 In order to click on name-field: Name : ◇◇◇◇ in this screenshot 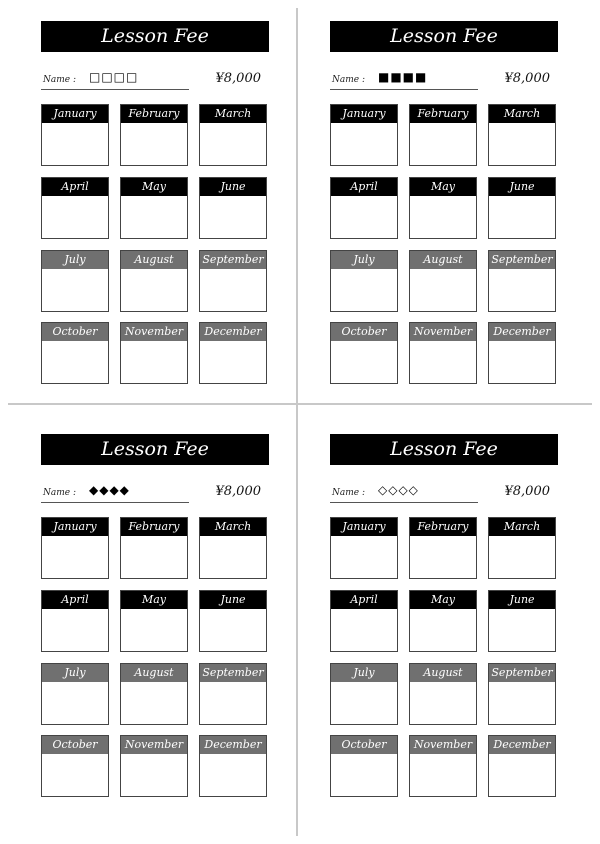, I will do `click(404, 492)`.